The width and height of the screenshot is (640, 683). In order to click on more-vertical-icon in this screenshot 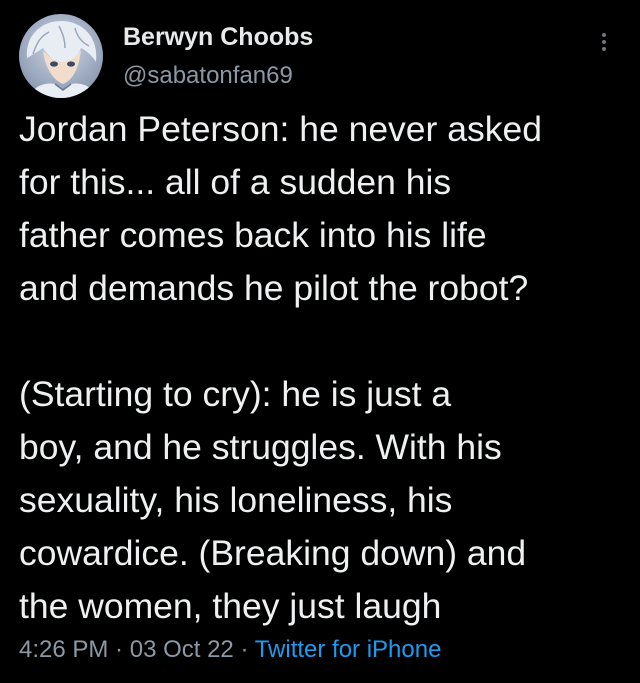, I will do `click(604, 41)`.